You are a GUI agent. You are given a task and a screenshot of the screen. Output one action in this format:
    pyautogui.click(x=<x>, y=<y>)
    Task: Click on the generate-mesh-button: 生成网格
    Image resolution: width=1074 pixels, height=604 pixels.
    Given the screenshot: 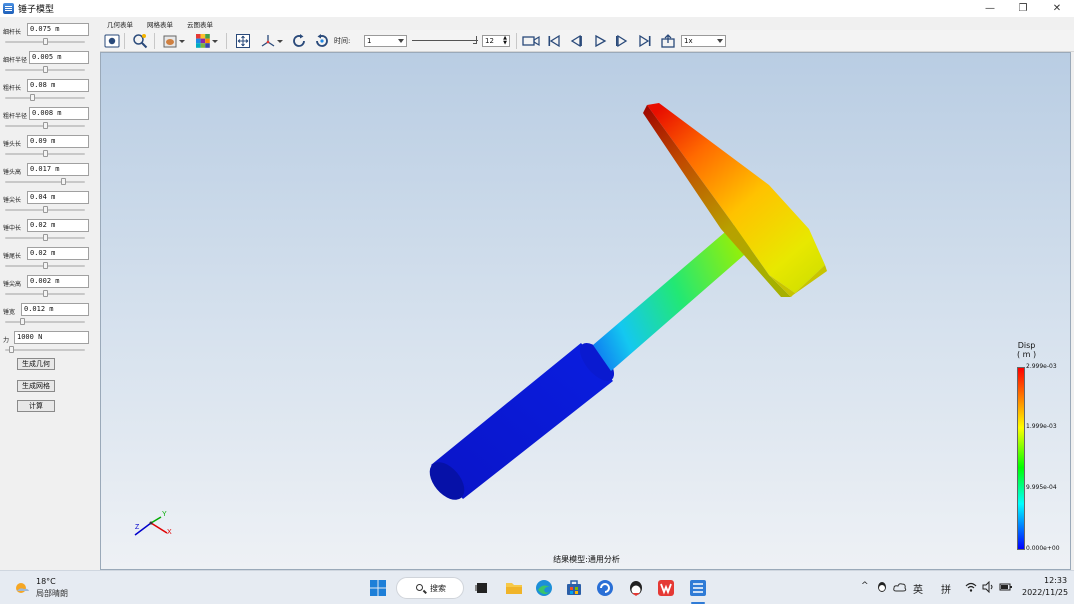 What is the action you would take?
    pyautogui.click(x=36, y=386)
    